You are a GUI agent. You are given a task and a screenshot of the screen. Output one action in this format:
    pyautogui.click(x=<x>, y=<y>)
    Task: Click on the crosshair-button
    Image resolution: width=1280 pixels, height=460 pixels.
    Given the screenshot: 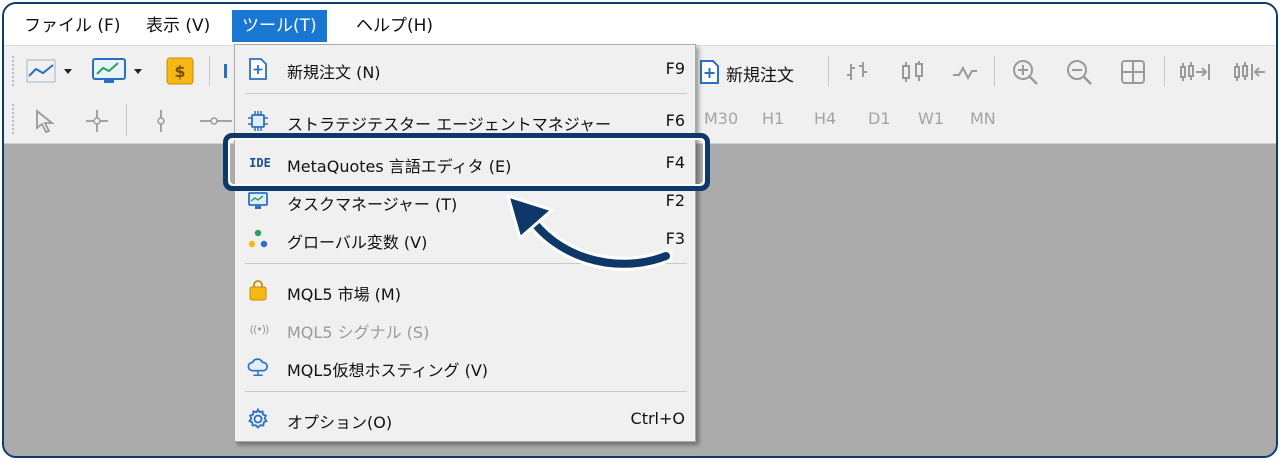 What is the action you would take?
    pyautogui.click(x=97, y=121)
    